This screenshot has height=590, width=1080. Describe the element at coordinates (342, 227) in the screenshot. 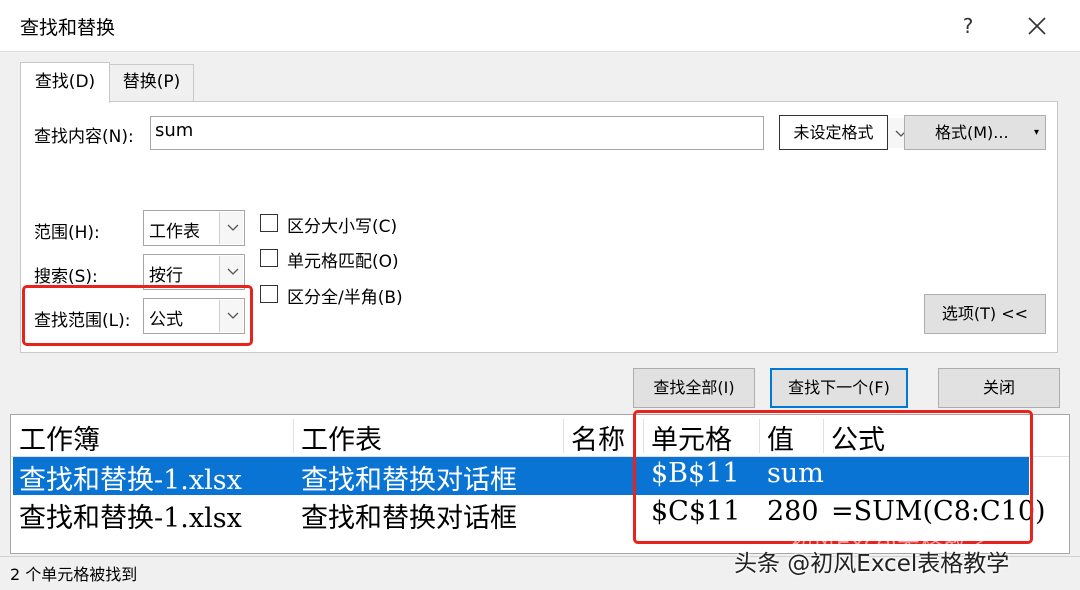

I see `match-case-label: 区分大小写(C)` at that location.